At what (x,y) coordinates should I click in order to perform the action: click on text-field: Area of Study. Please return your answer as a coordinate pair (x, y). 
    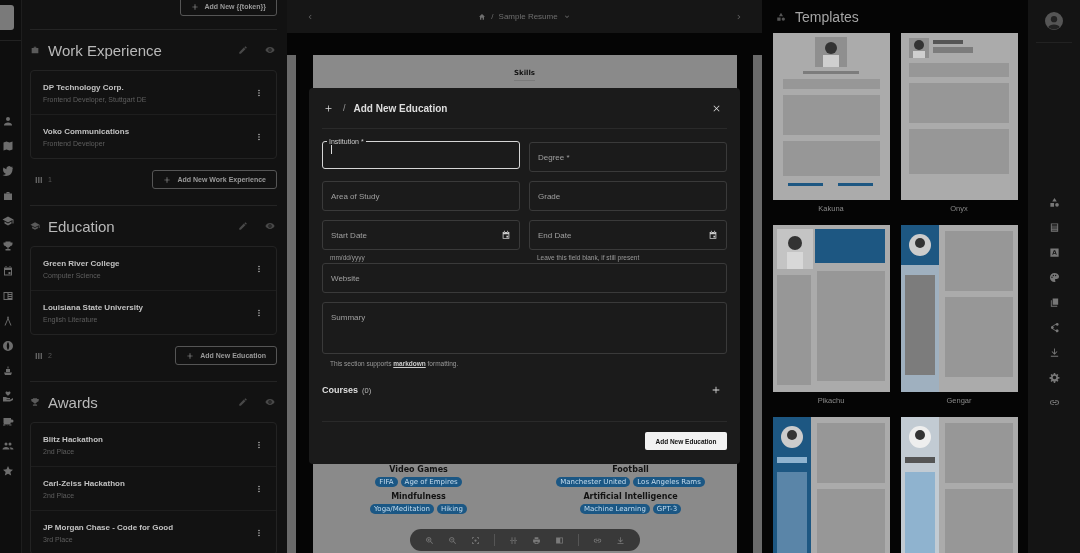
    Looking at the image, I should click on (421, 196).